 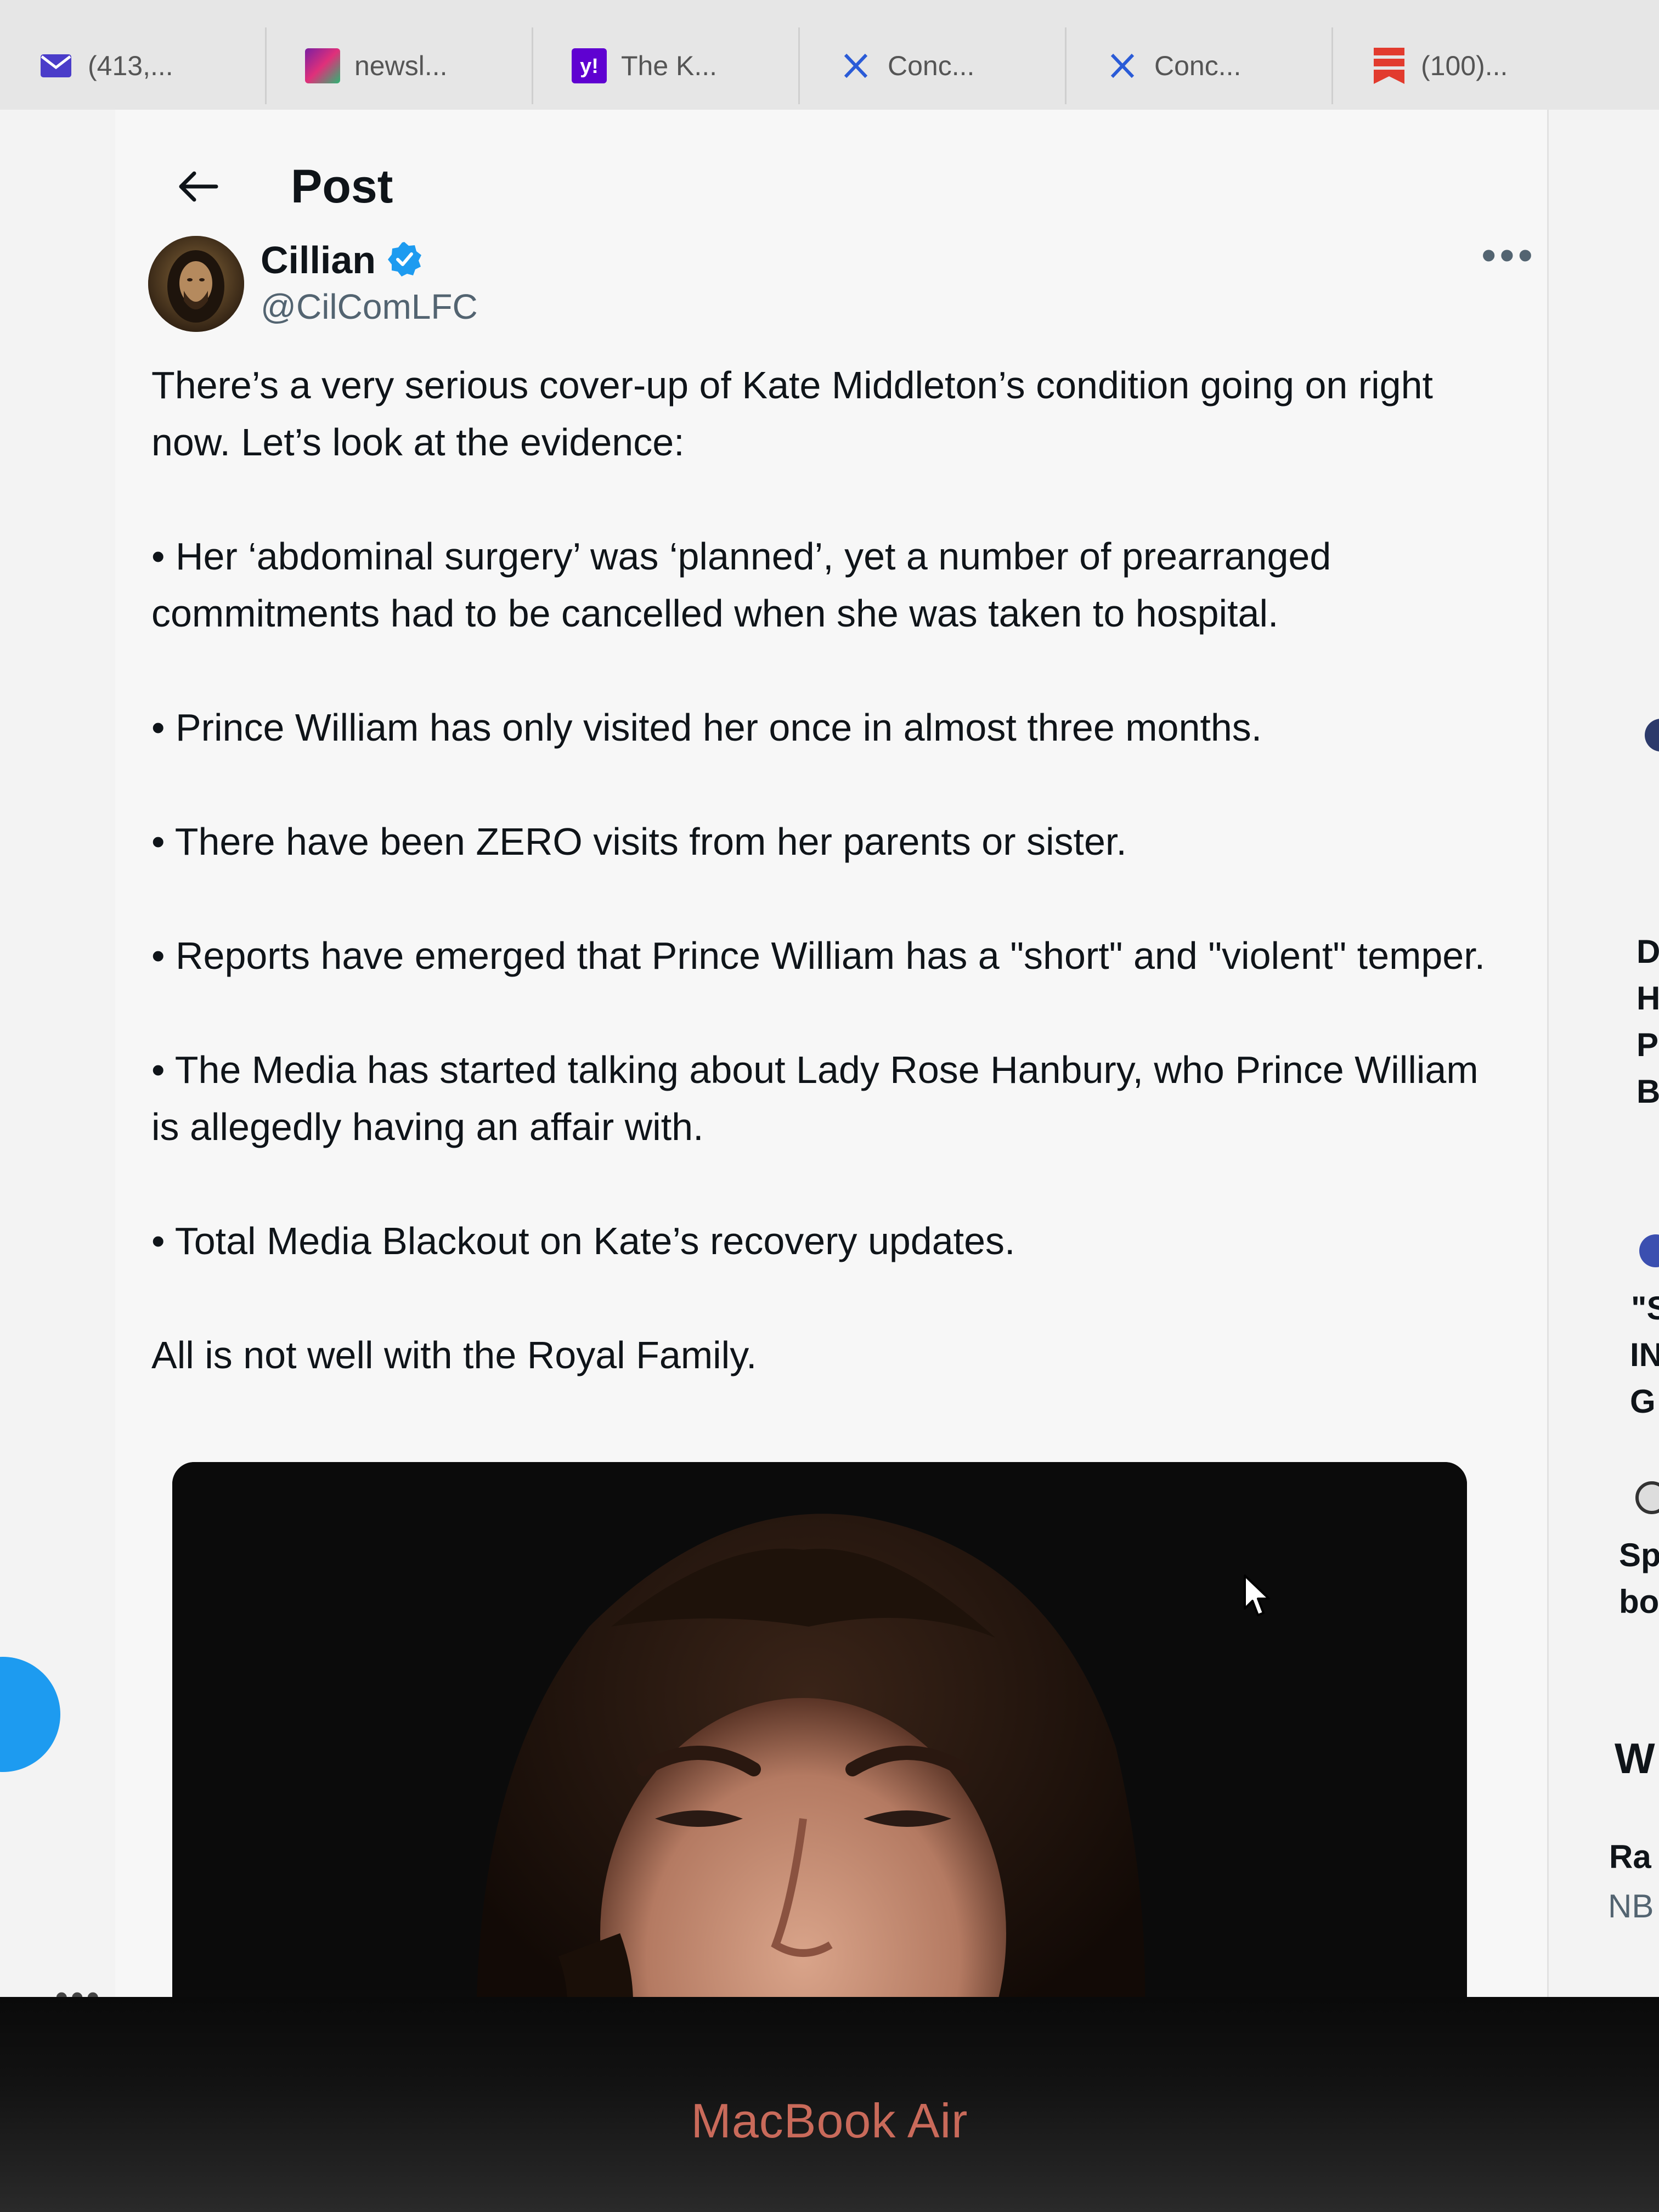 I want to click on account-more-icon: •••, so click(x=79, y=1986).